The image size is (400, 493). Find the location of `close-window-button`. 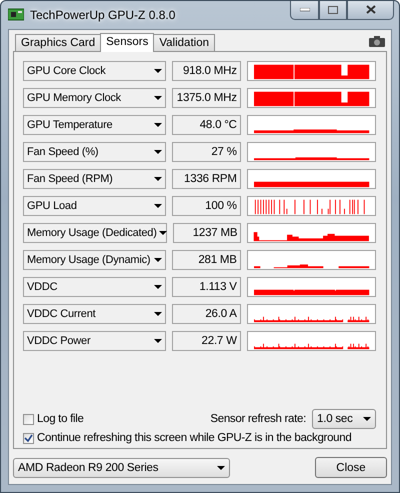

close-window-button is located at coordinates (370, 10).